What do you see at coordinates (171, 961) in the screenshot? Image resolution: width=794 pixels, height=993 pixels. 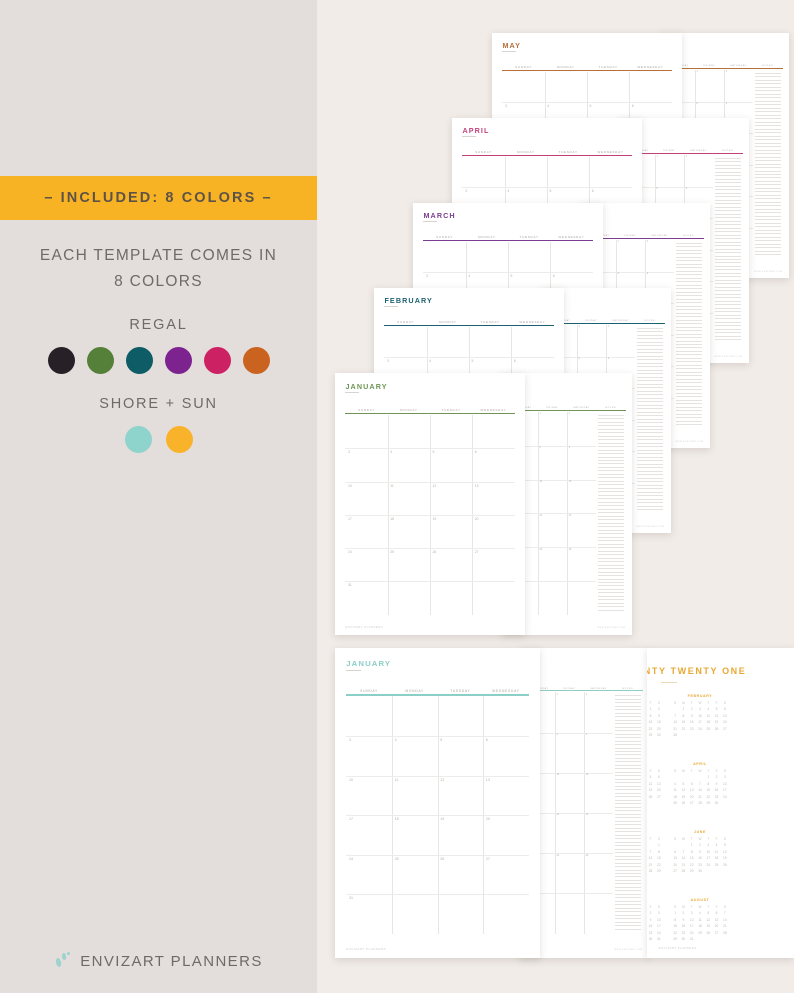 I see `brand-name: ENVIZART PLANNERS` at bounding box center [171, 961].